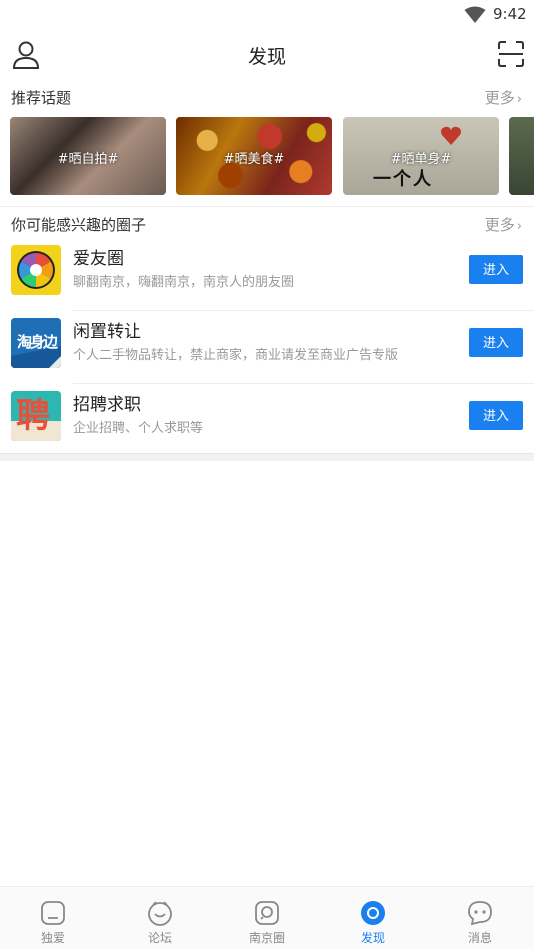 This screenshot has height=949, width=534. I want to click on topic-image-text: 一个人, so click(403, 179).